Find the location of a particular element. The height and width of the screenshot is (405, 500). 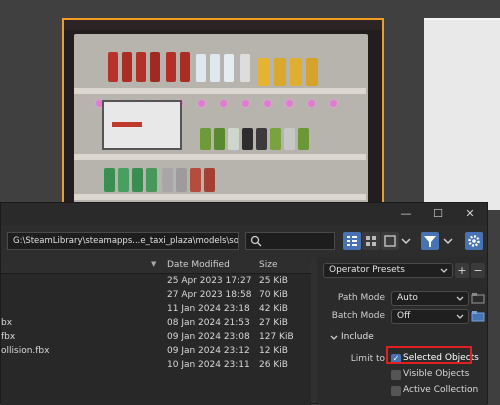

cube-model is located at coordinates (462, 115).